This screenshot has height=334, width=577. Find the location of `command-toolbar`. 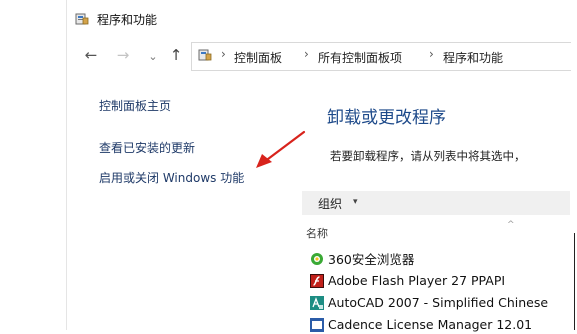

command-toolbar is located at coordinates (436, 203).